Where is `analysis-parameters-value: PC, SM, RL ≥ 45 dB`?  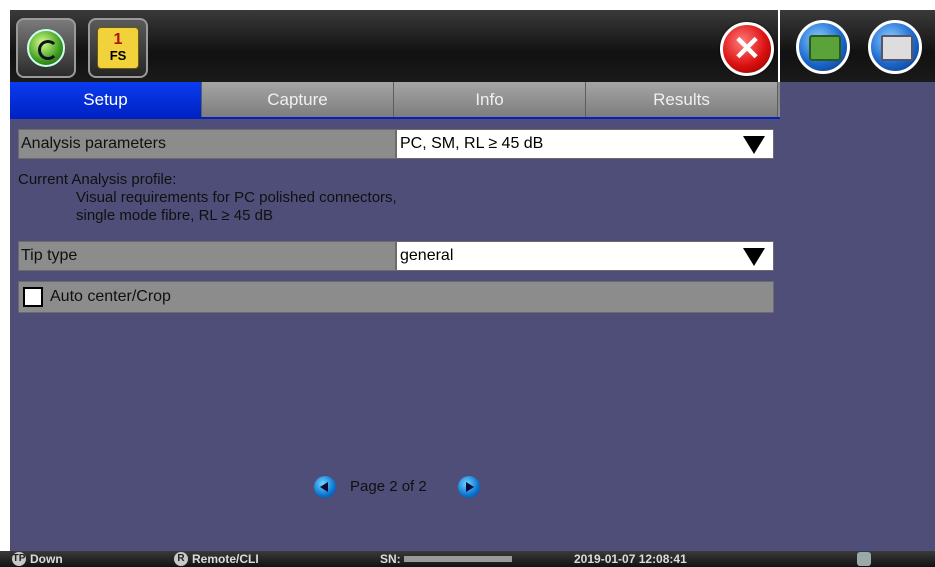
analysis-parameters-value: PC, SM, RL ≥ 45 dB is located at coordinates (472, 143).